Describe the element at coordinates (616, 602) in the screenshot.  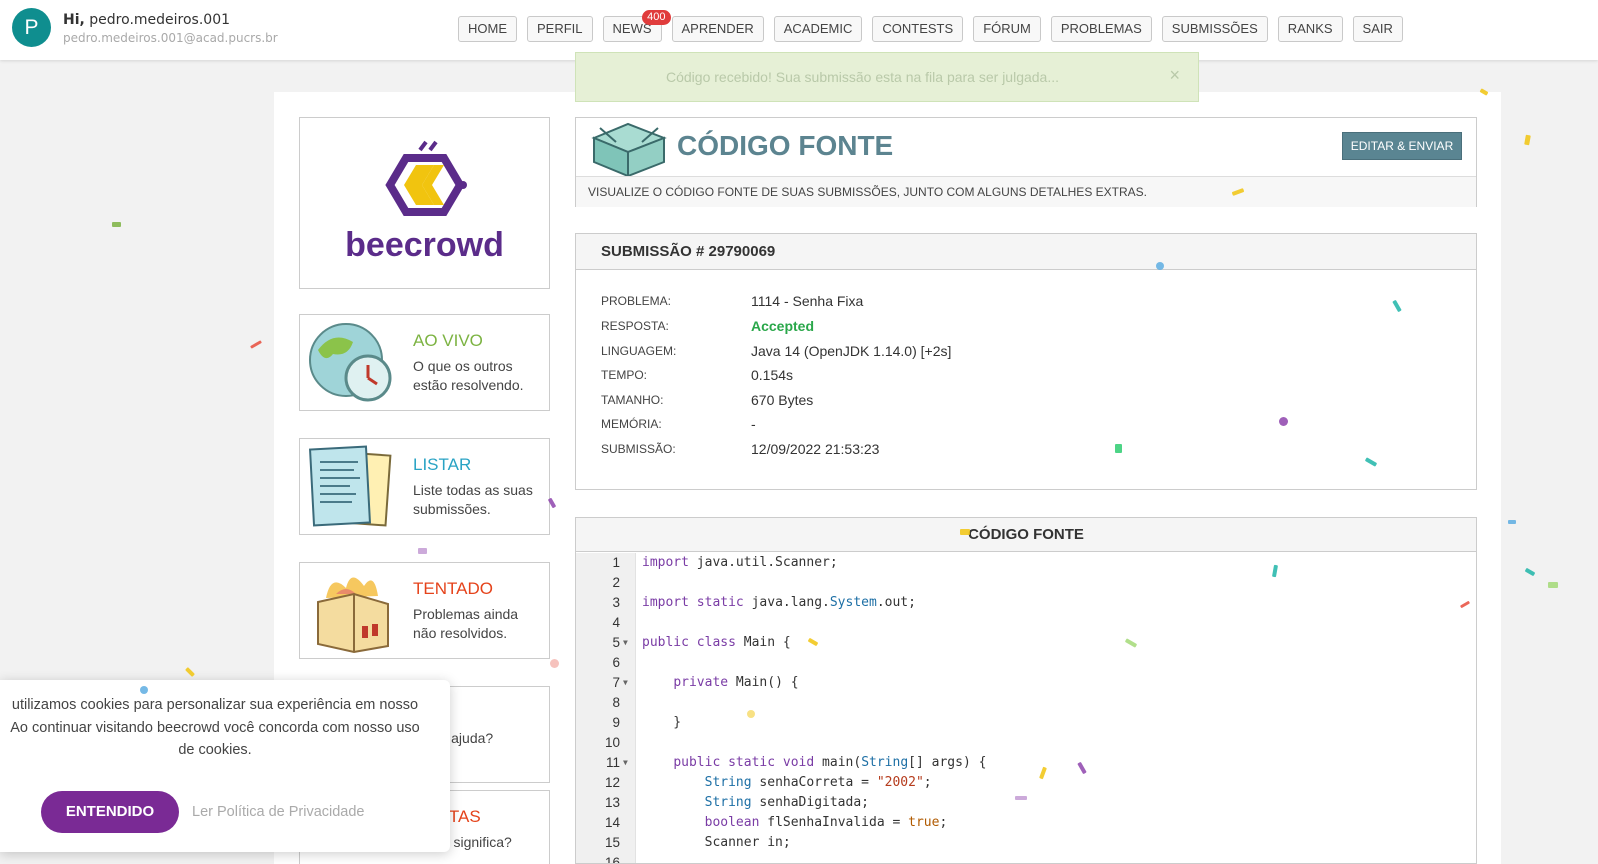
I see `line-number: 3` at that location.